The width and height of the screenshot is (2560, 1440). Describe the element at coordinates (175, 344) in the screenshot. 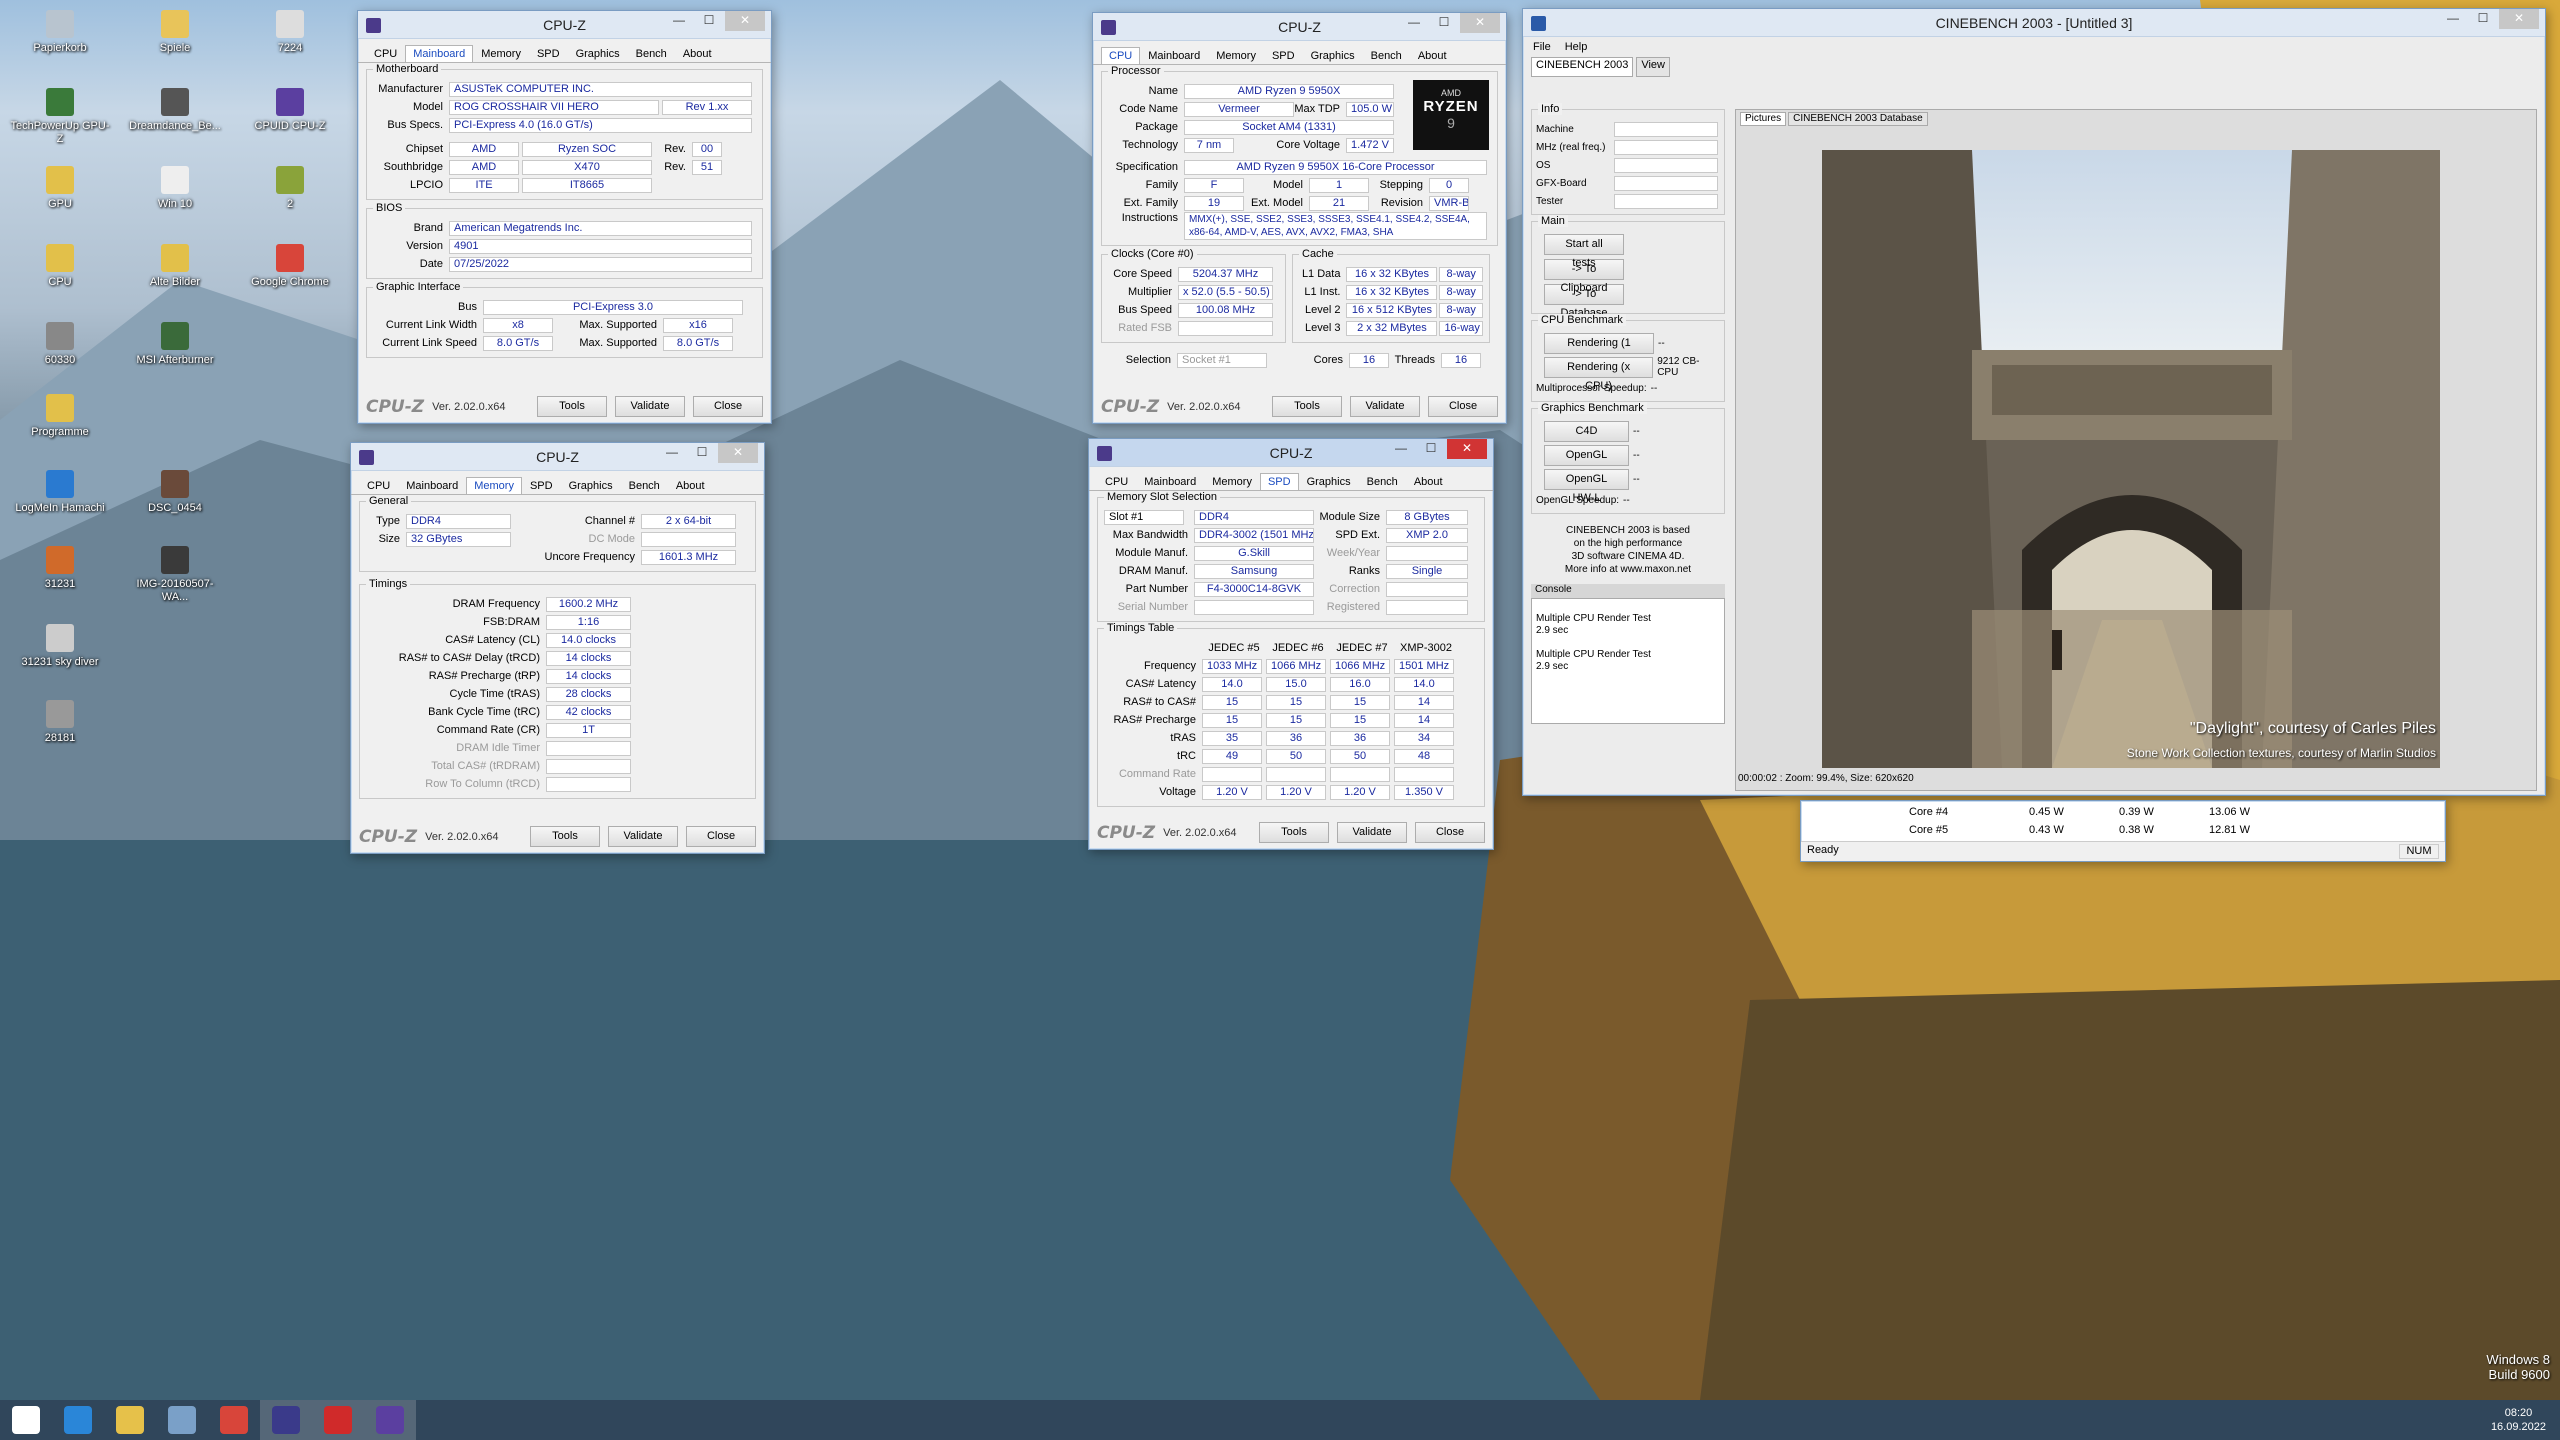

I see `desktop-icon: MSI Afterburner` at that location.